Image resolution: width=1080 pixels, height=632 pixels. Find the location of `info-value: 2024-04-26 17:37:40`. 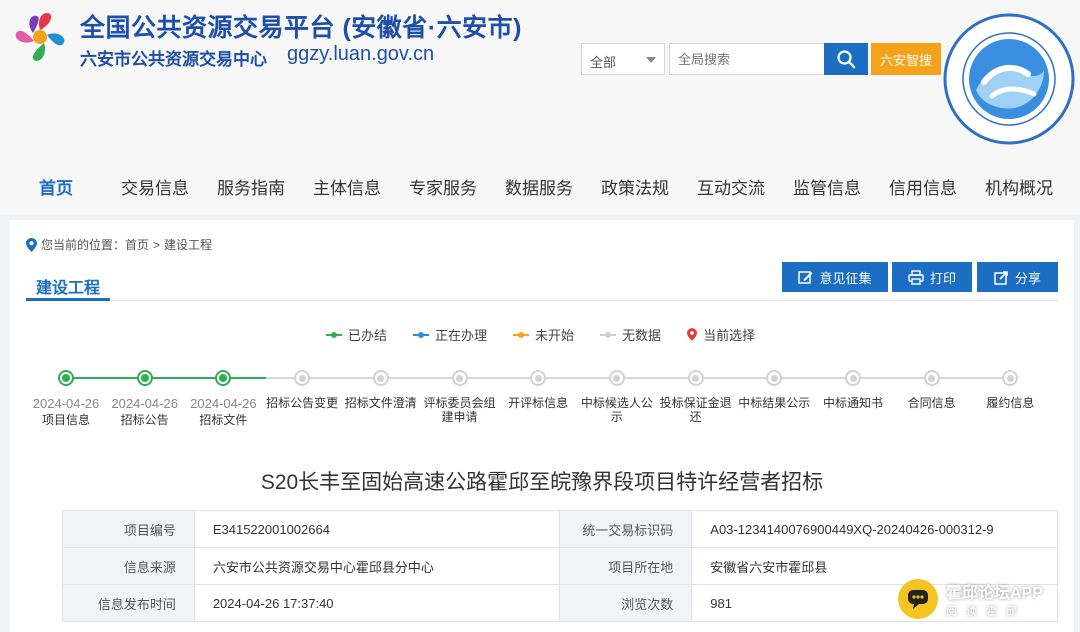

info-value: 2024-04-26 17:37:40 is located at coordinates (377, 603).